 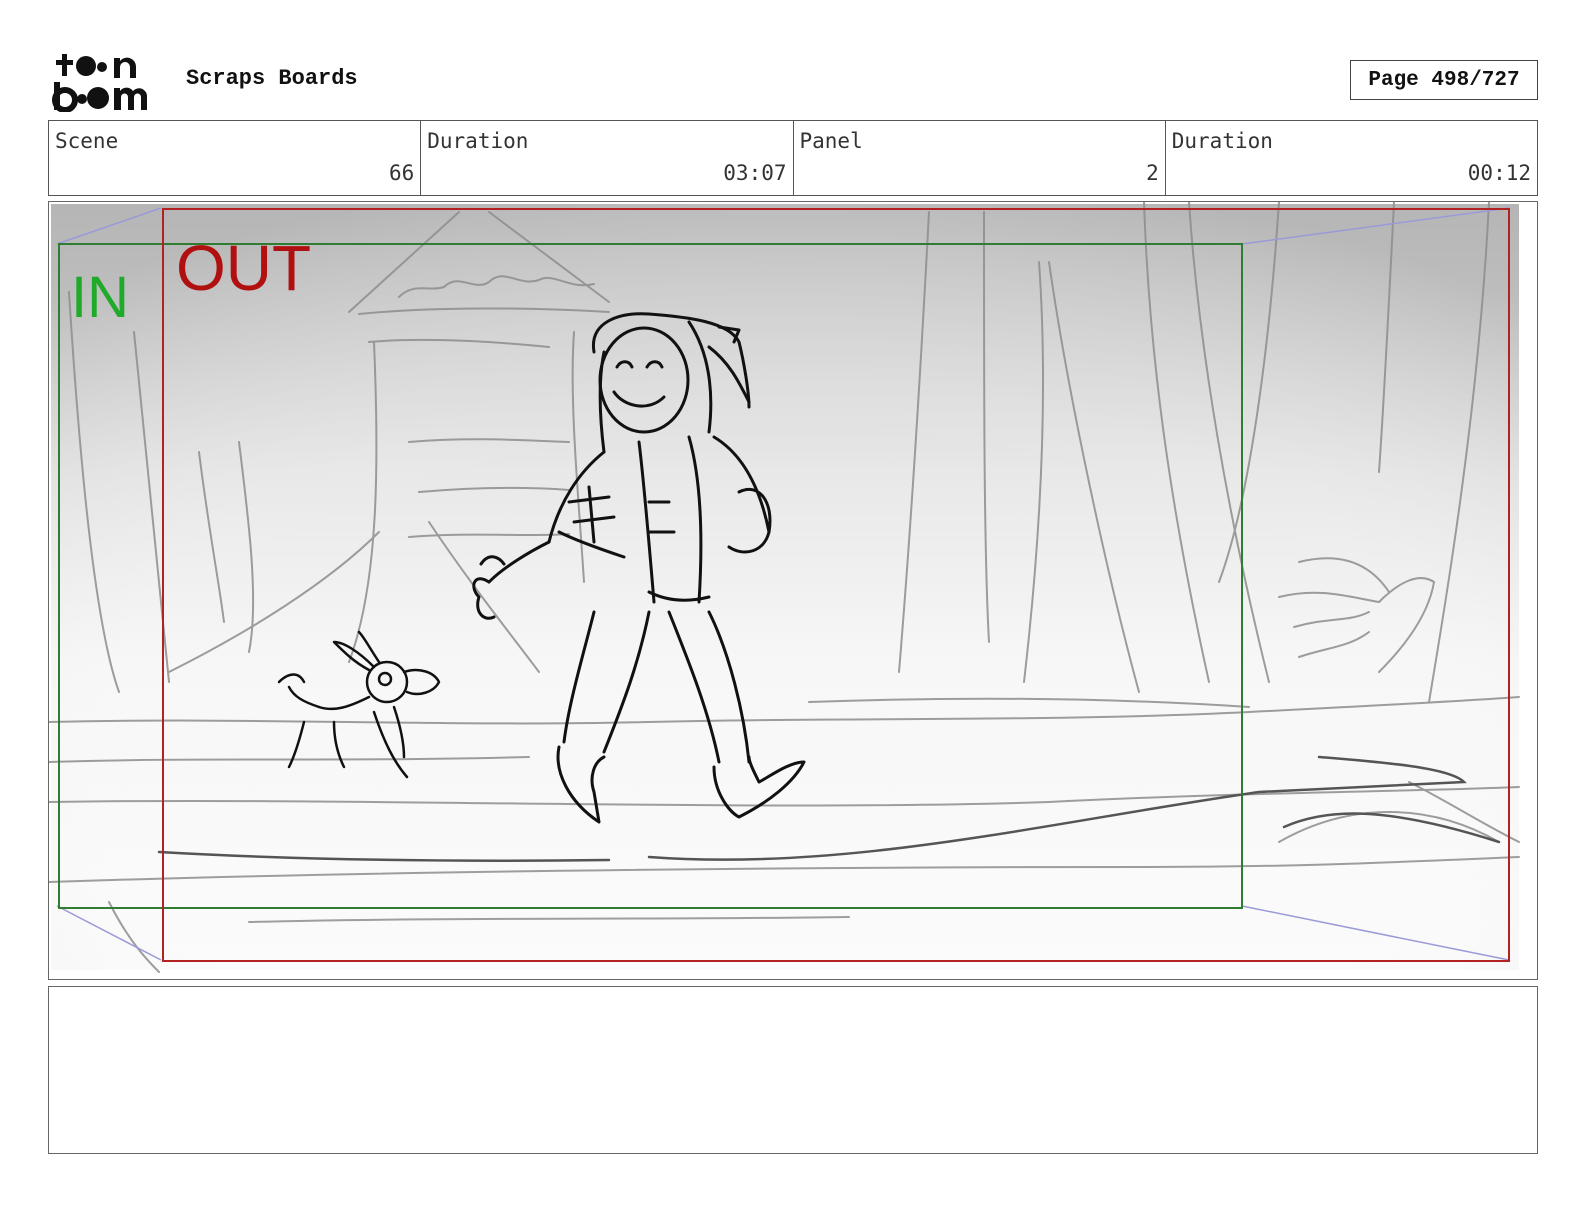 What do you see at coordinates (401, 173) in the screenshot?
I see `scene-value: 66` at bounding box center [401, 173].